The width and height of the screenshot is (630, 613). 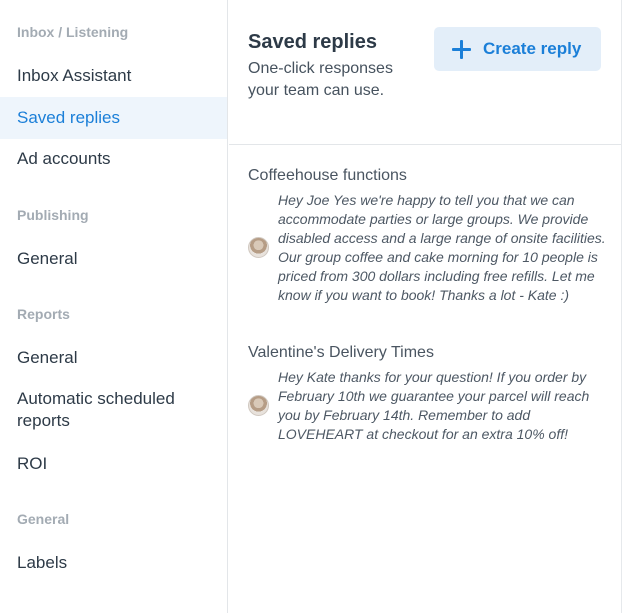 I want to click on section-title-inbox-listening: Inbox / Listening, so click(x=73, y=32).